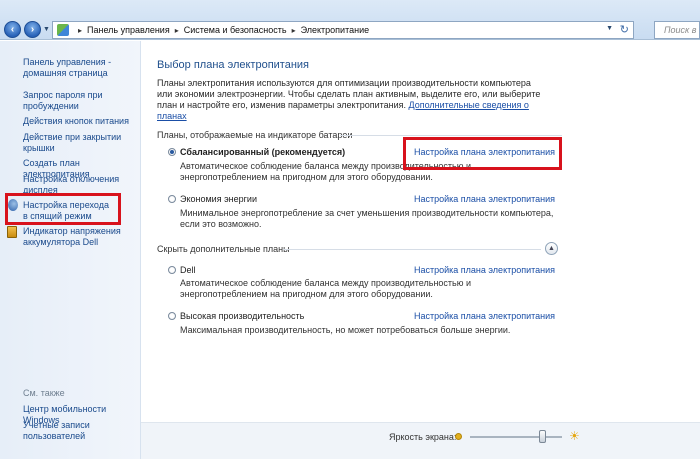  I want to click on search-input: Поиск в панели, so click(677, 30).